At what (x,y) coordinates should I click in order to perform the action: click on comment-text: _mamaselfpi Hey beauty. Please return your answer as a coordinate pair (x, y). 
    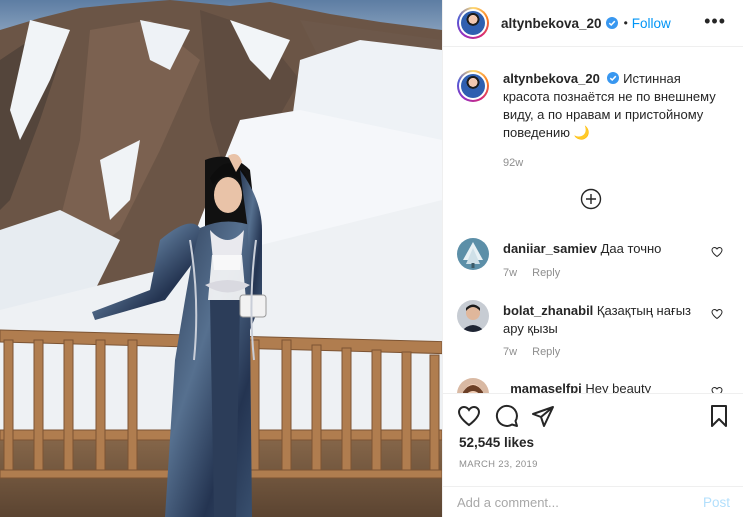
    Looking at the image, I should click on (598, 386).